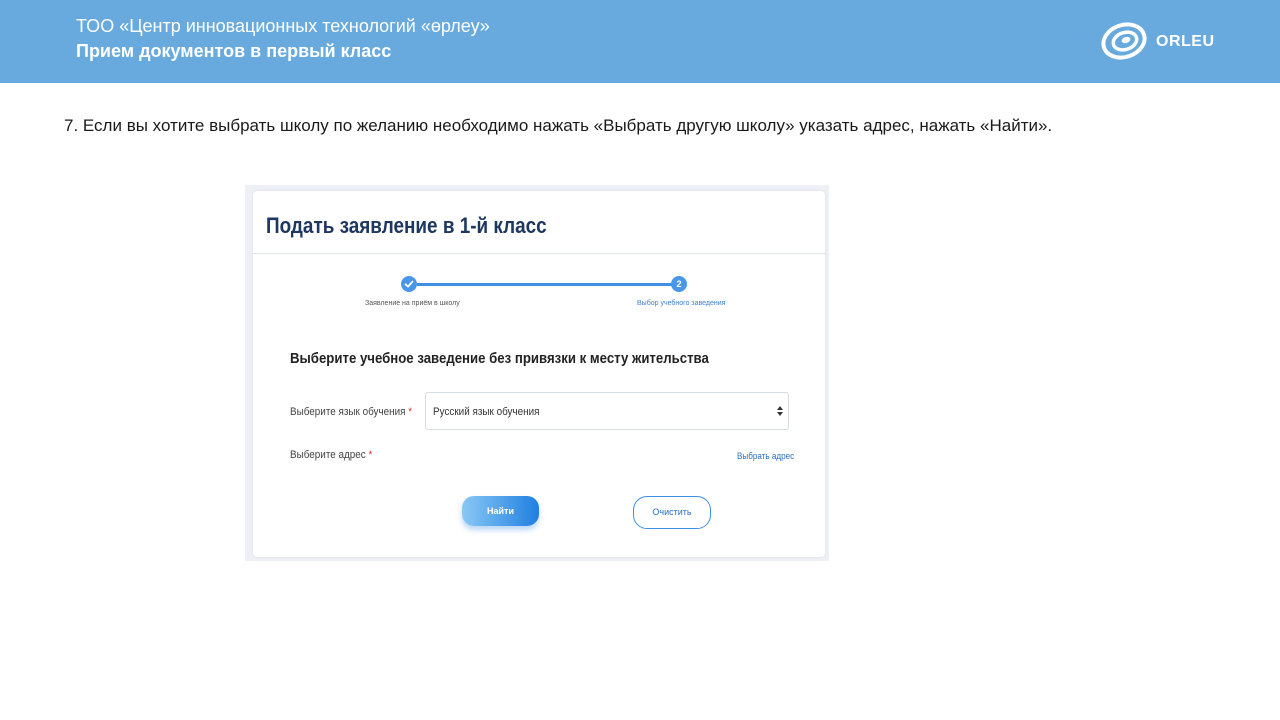 This screenshot has width=1280, height=720. What do you see at coordinates (607, 411) in the screenshot?
I see `language-select: Русский язык обучения` at bounding box center [607, 411].